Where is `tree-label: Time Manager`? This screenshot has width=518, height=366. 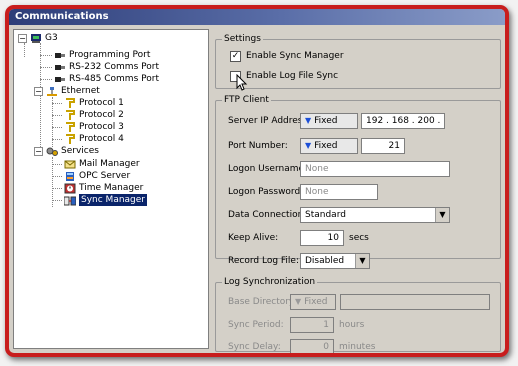 tree-label: Time Manager is located at coordinates (111, 188).